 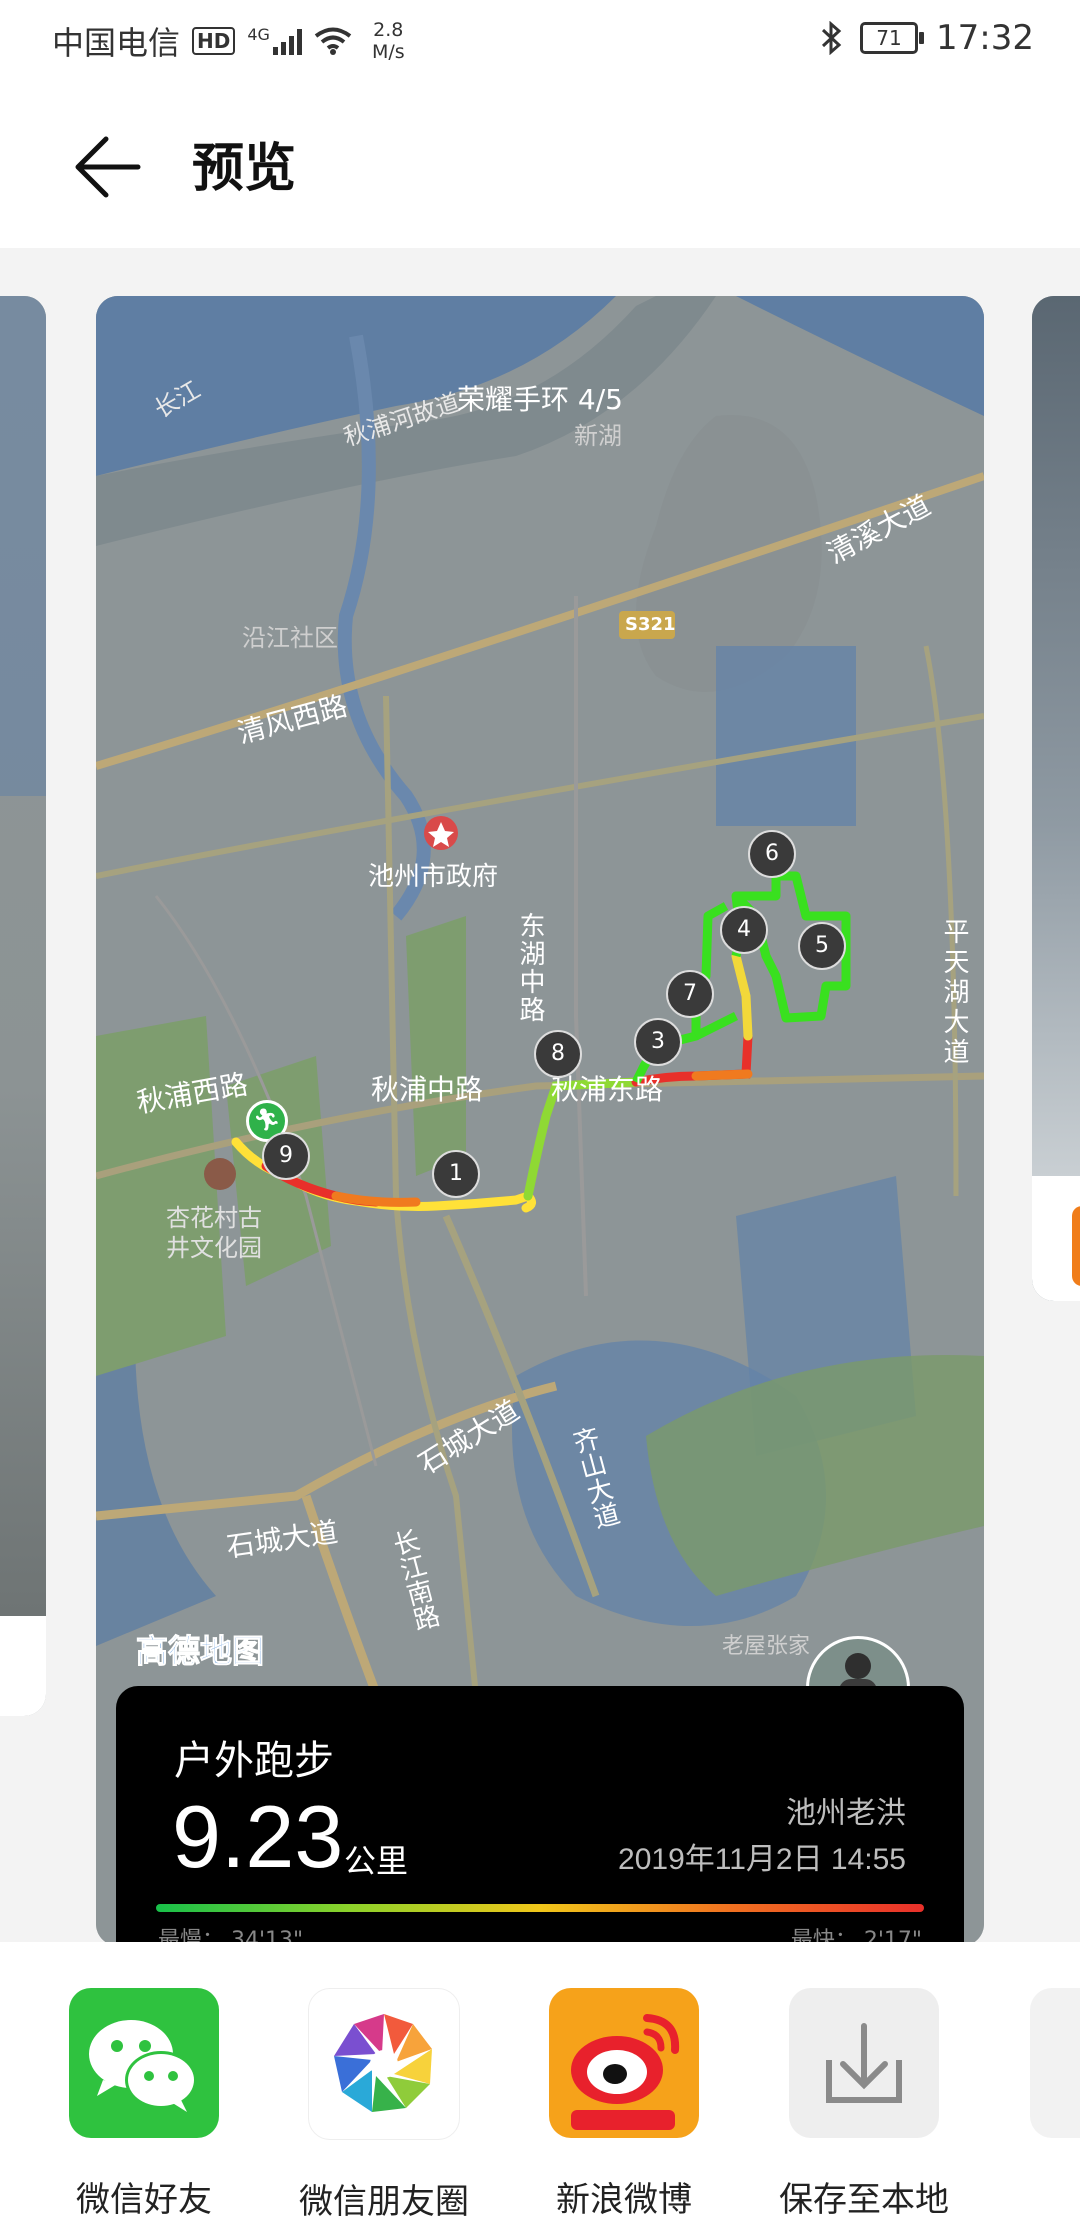 What do you see at coordinates (624, 2200) in the screenshot?
I see `share-label: 新浪微博` at bounding box center [624, 2200].